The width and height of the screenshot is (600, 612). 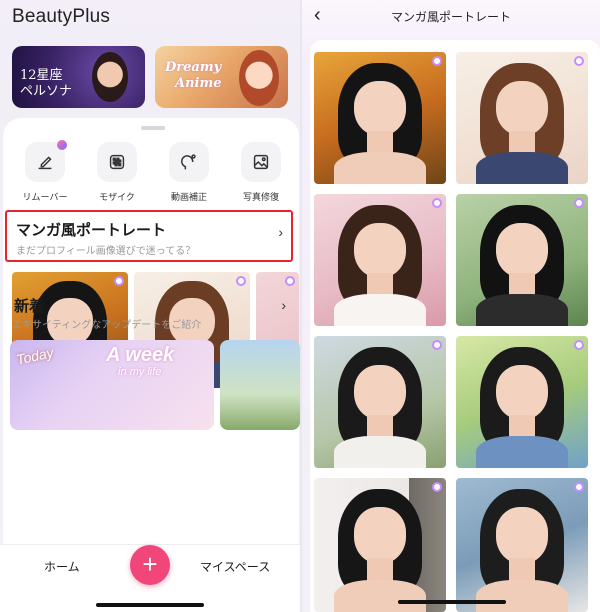 What do you see at coordinates (62, 566) in the screenshot?
I see `tab-home: ホーム` at bounding box center [62, 566].